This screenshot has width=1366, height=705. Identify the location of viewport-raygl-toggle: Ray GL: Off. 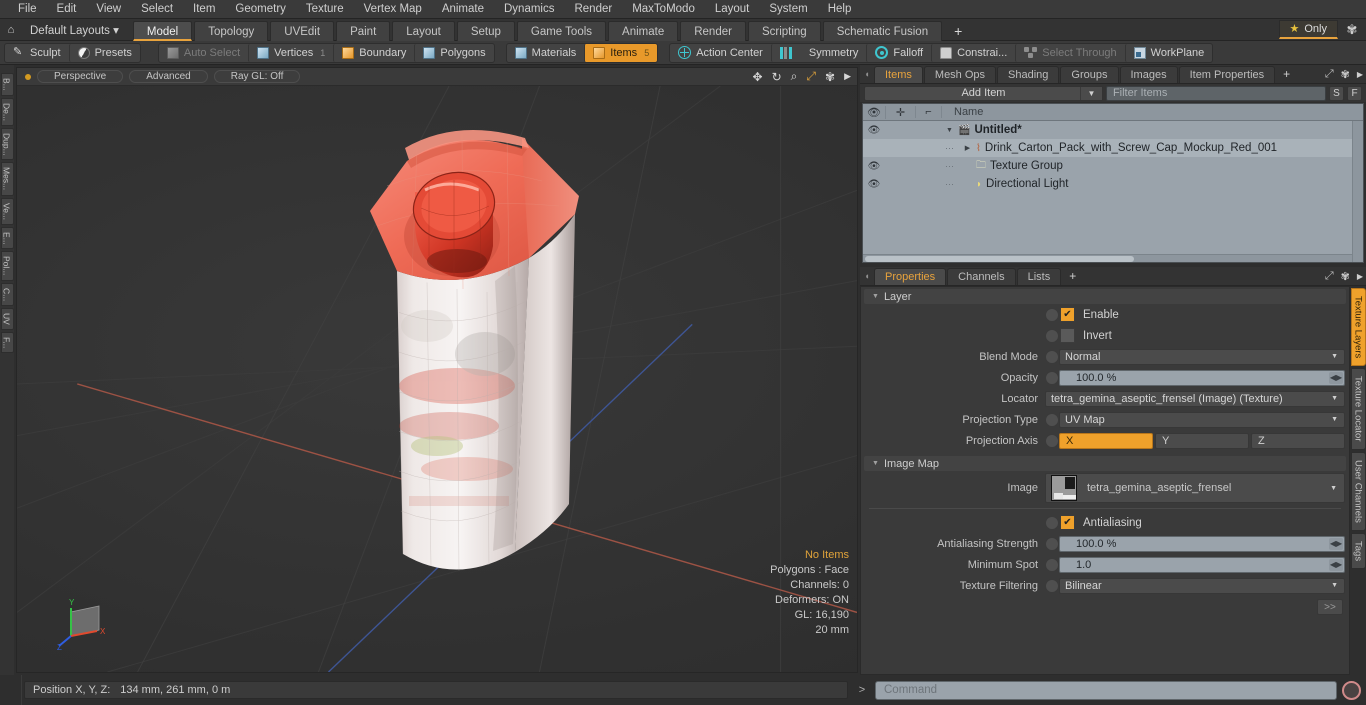
(257, 76).